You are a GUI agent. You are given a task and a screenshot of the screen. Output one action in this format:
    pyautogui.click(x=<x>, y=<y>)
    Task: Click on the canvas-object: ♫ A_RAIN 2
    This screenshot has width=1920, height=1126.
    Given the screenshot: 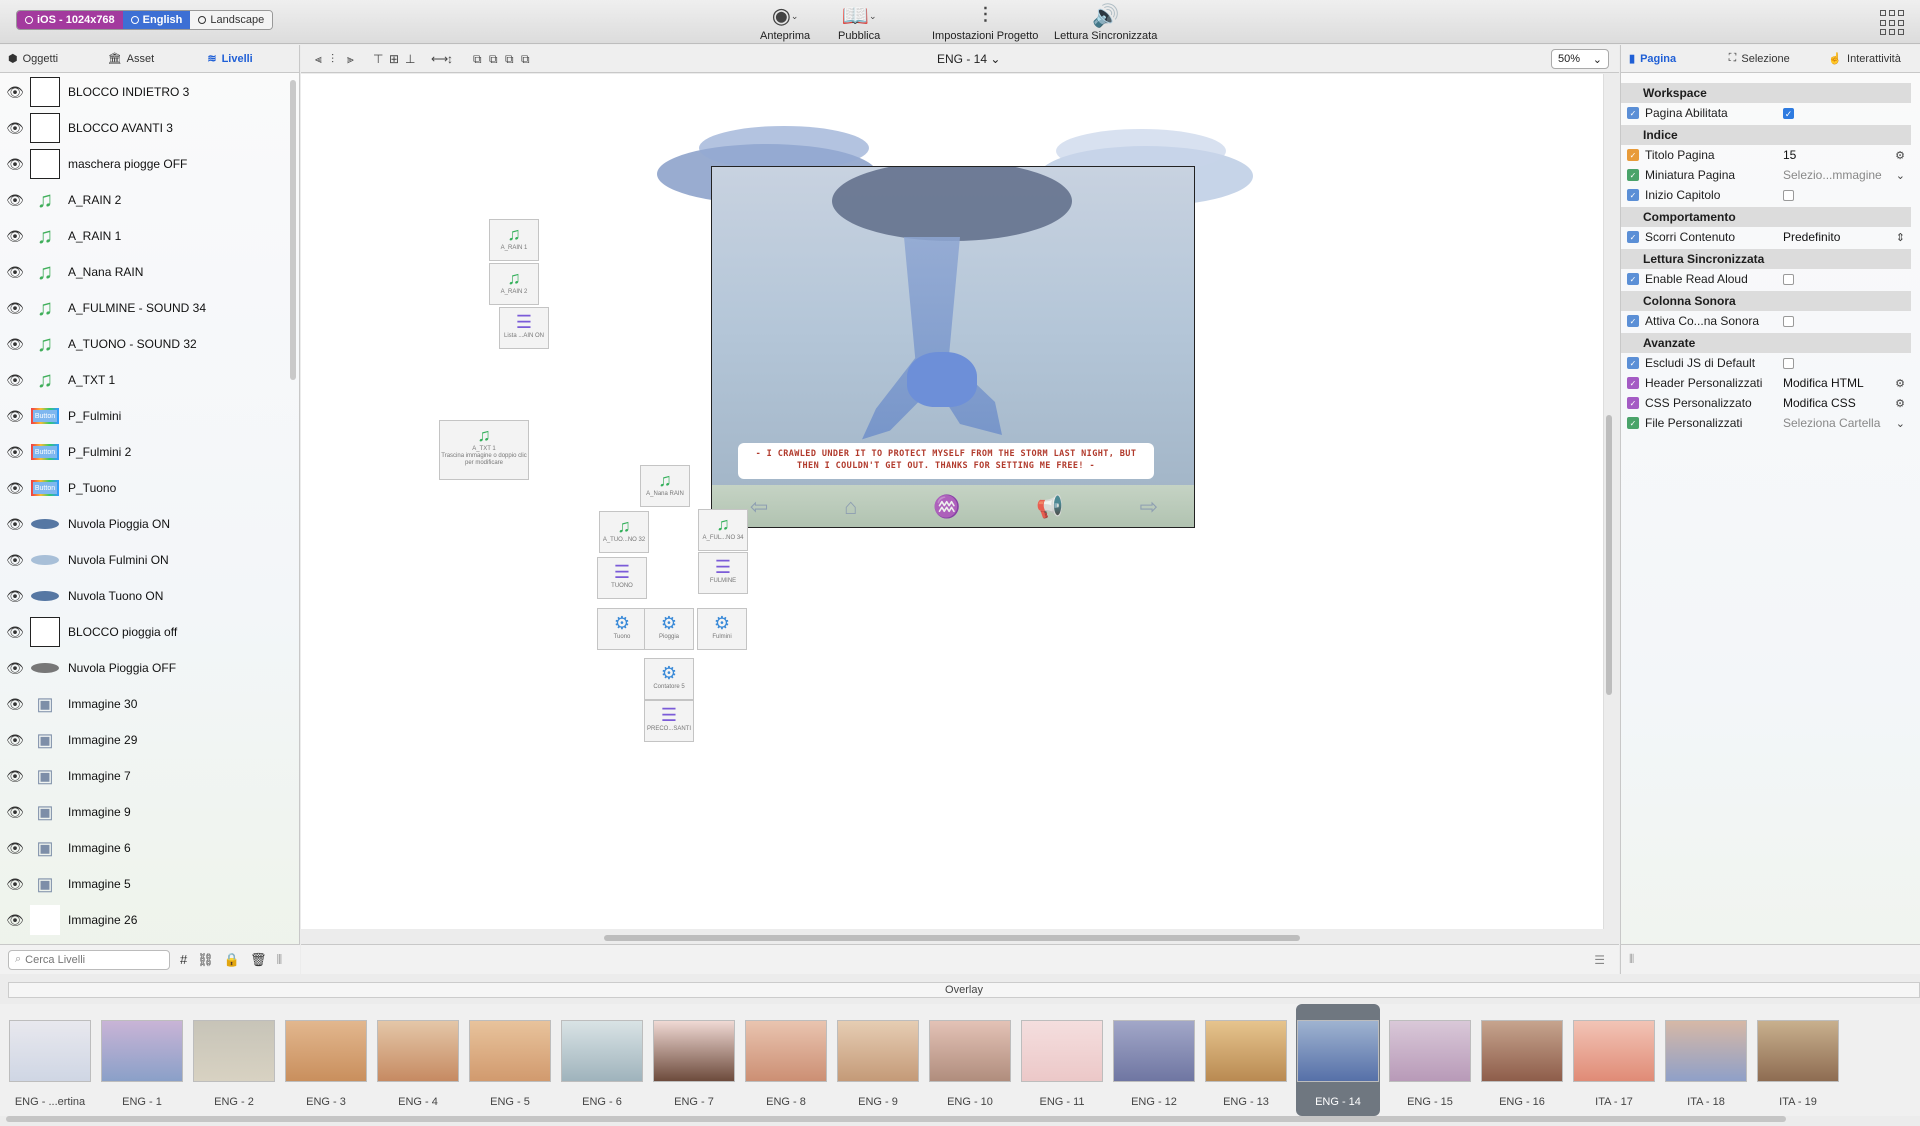 What is the action you would take?
    pyautogui.click(x=514, y=284)
    